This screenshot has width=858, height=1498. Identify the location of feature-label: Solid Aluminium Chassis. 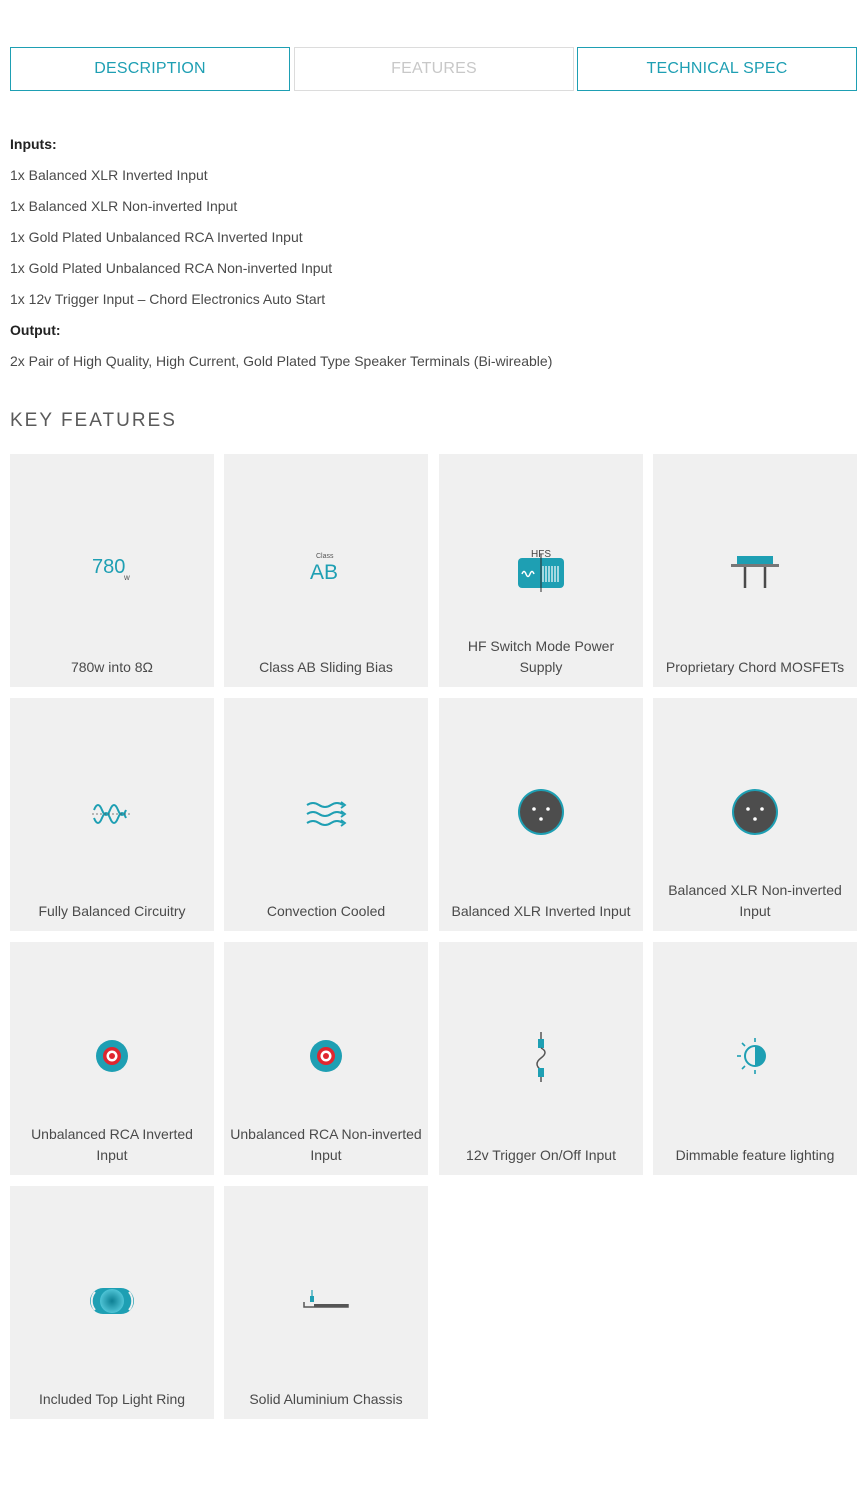
(326, 1399).